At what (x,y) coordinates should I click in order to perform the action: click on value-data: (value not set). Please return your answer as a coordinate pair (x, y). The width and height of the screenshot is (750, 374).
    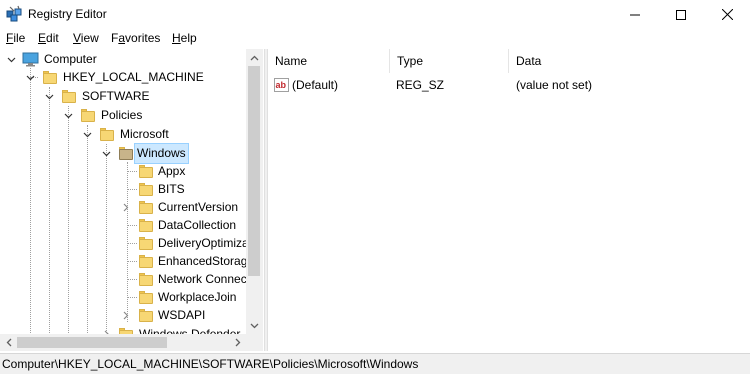
    Looking at the image, I should click on (554, 85).